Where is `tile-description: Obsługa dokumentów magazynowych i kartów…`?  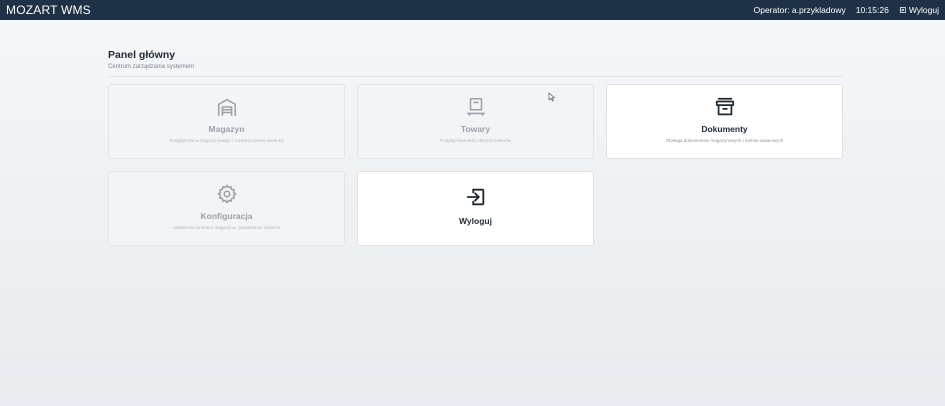 tile-description: Obsługa dokumentów magazynowych i kartów… is located at coordinates (724, 140).